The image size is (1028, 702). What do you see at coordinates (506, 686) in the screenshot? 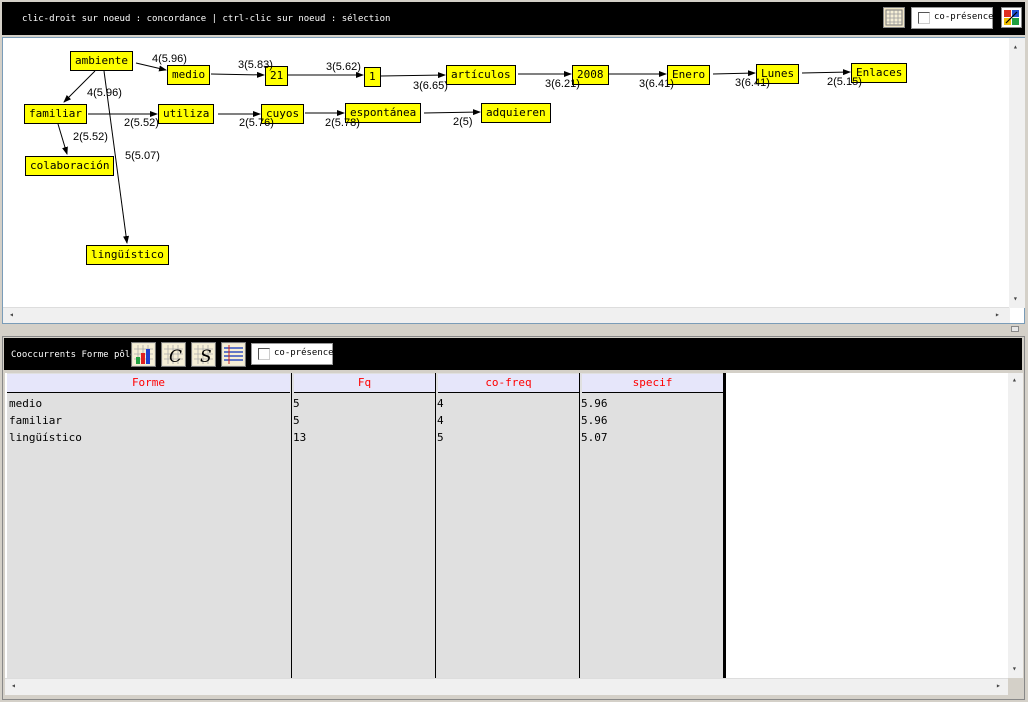
I see `table-horizontal-scrollbar: ◂ ▸` at bounding box center [506, 686].